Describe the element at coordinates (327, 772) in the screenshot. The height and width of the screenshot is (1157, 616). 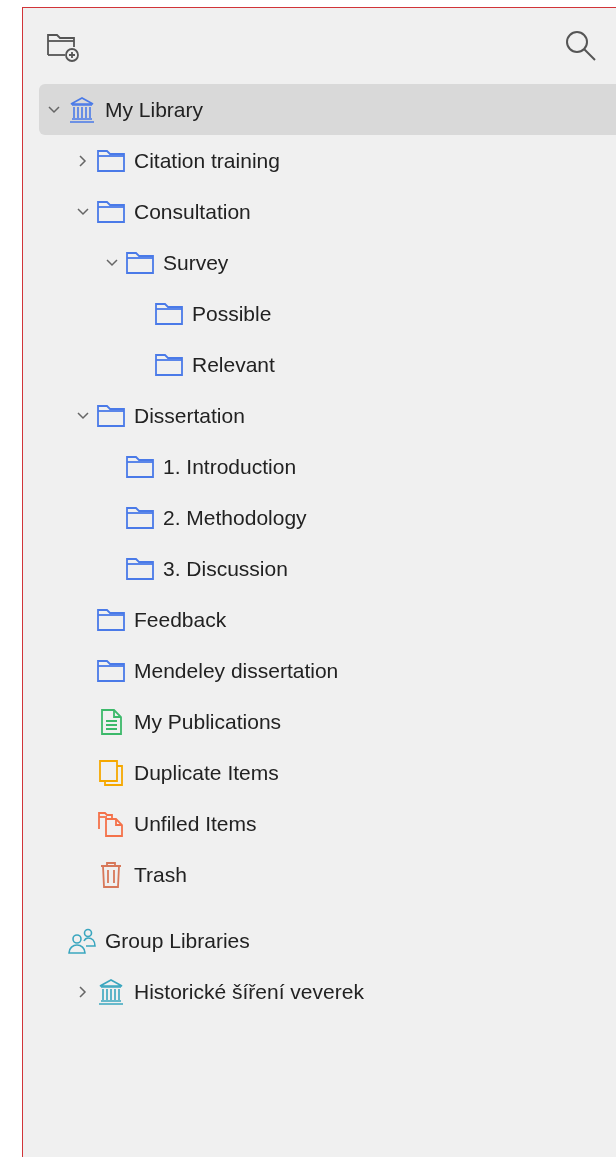
I see `tree-item: Duplicate Items` at that location.